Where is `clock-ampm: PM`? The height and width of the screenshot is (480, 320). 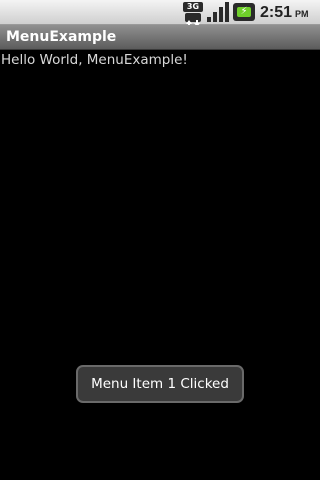
clock-ampm: PM is located at coordinates (302, 14).